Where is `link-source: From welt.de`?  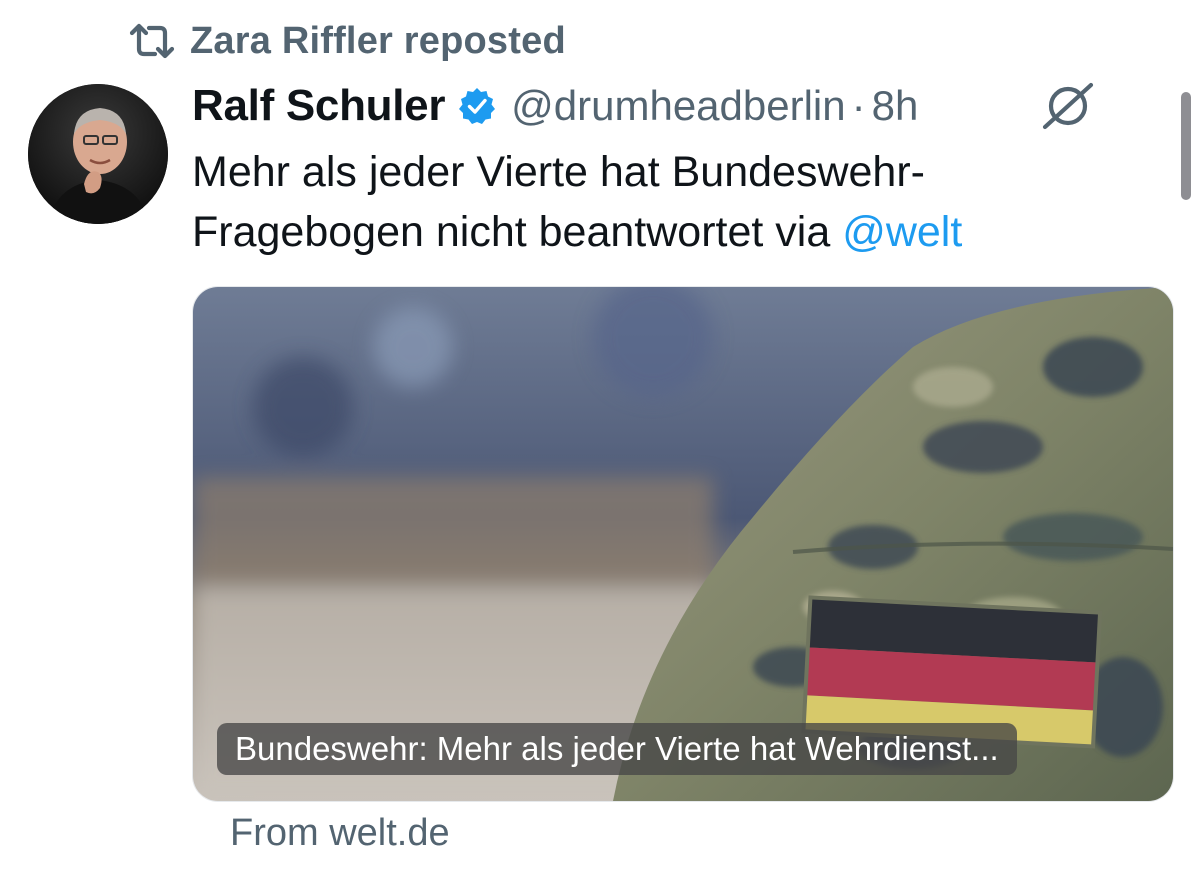
link-source: From welt.de is located at coordinates (340, 833).